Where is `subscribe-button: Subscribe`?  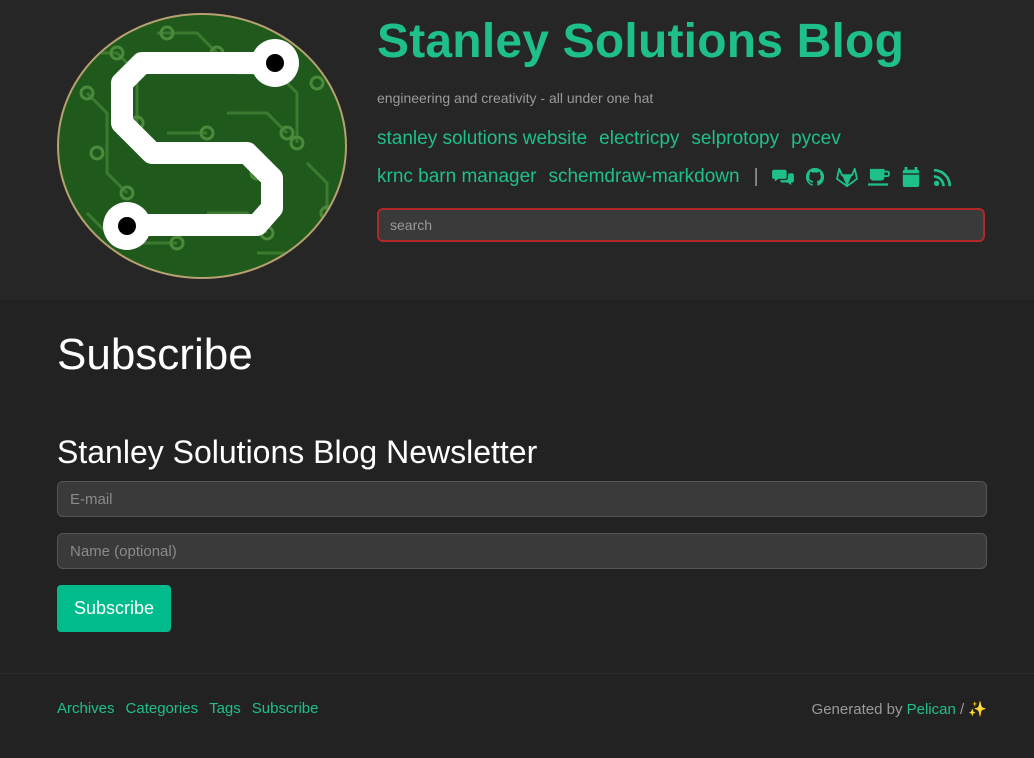
subscribe-button: Subscribe is located at coordinates (114, 608).